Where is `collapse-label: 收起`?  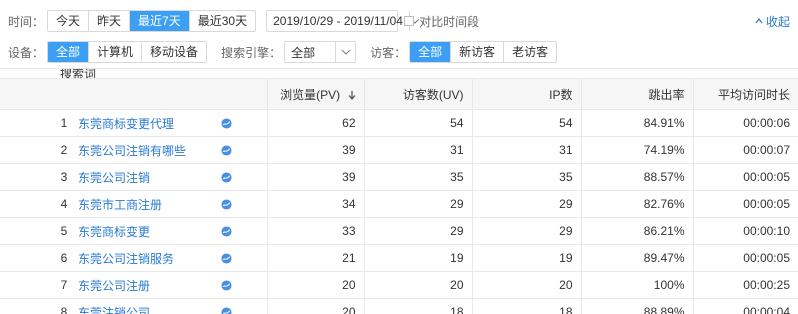 collapse-label: 收起 is located at coordinates (777, 21).